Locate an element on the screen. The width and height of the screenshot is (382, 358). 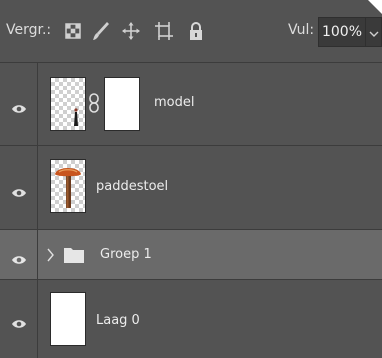
layer-name: model is located at coordinates (174, 102).